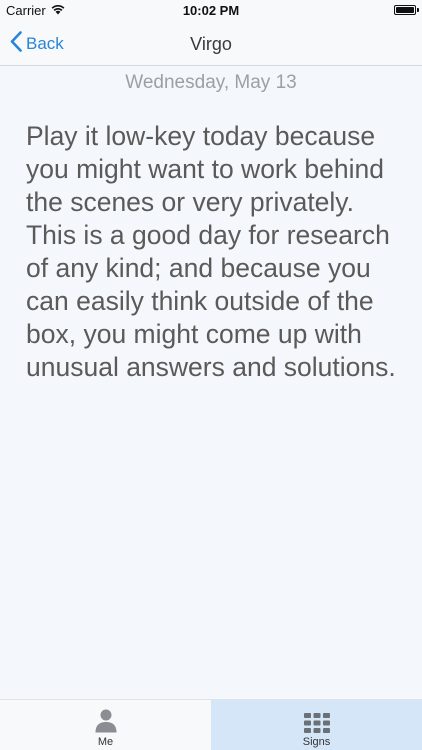 This screenshot has width=422, height=750. I want to click on status-time: 10:02 PM, so click(211, 10).